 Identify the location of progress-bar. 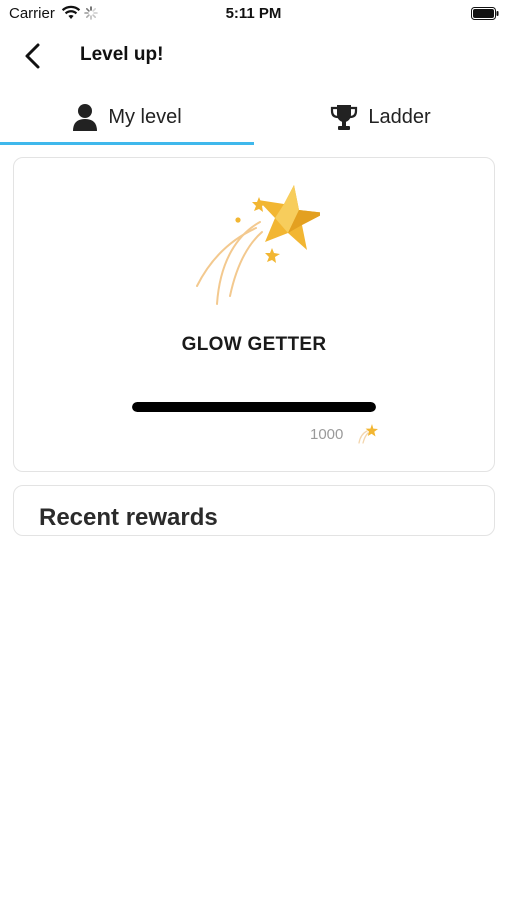
(254, 407).